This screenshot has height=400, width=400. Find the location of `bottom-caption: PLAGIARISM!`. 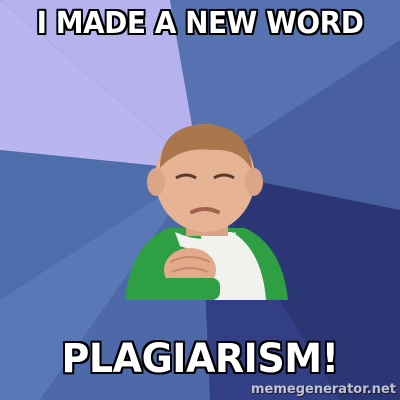

bottom-caption: PLAGIARISM! is located at coordinates (200, 359).